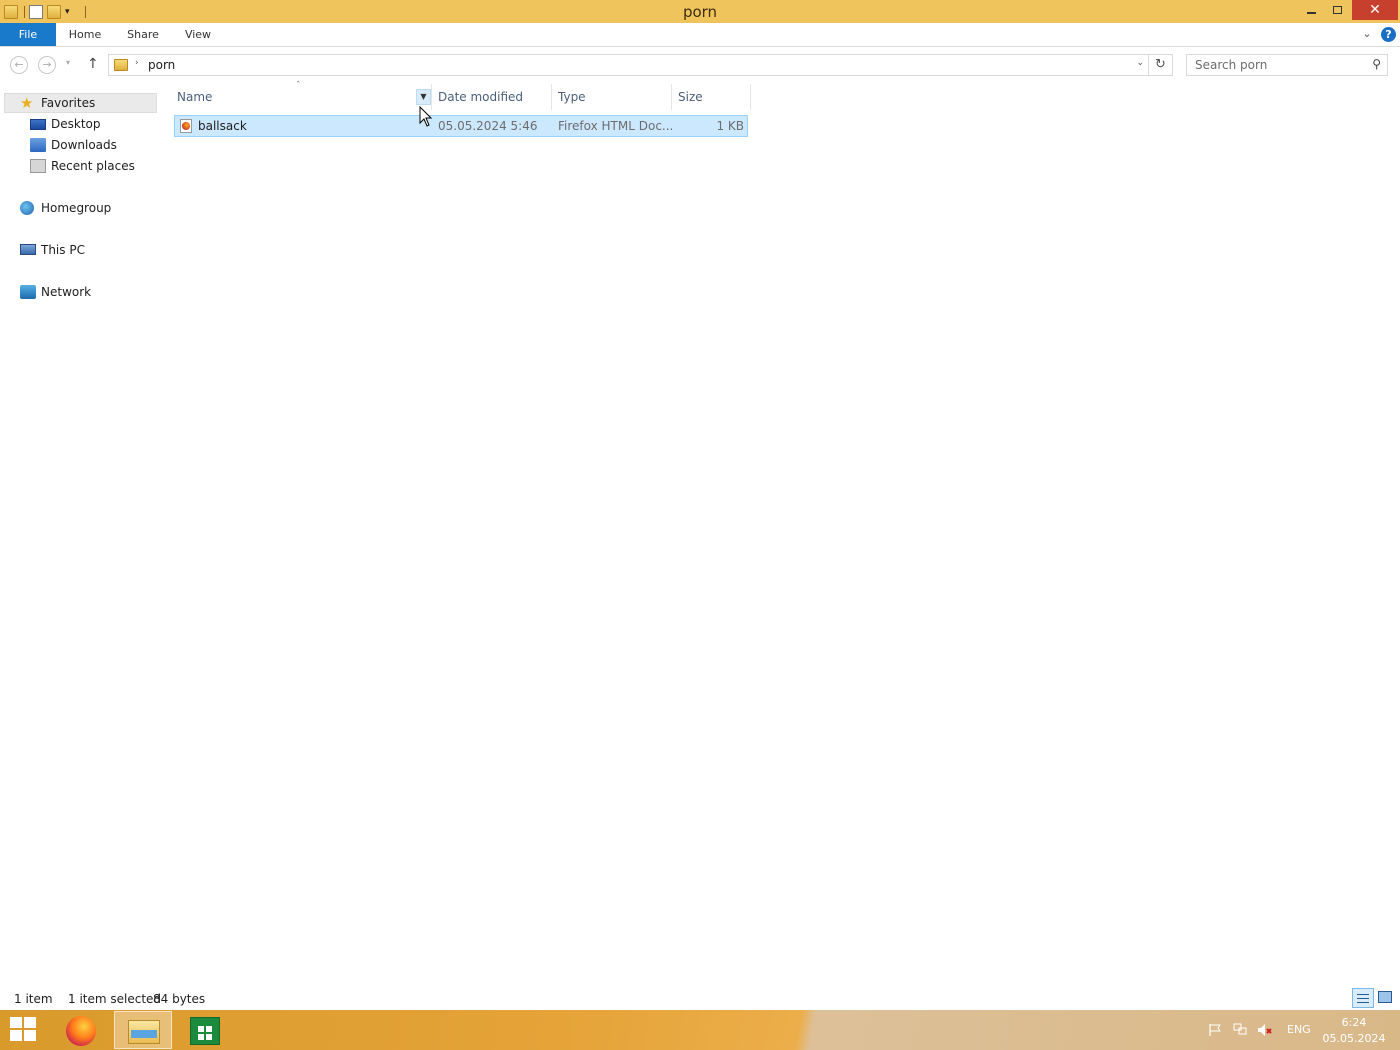 This screenshot has height=1050, width=1400. What do you see at coordinates (1354, 1038) in the screenshot?
I see `clock-date: 05.05.2024` at bounding box center [1354, 1038].